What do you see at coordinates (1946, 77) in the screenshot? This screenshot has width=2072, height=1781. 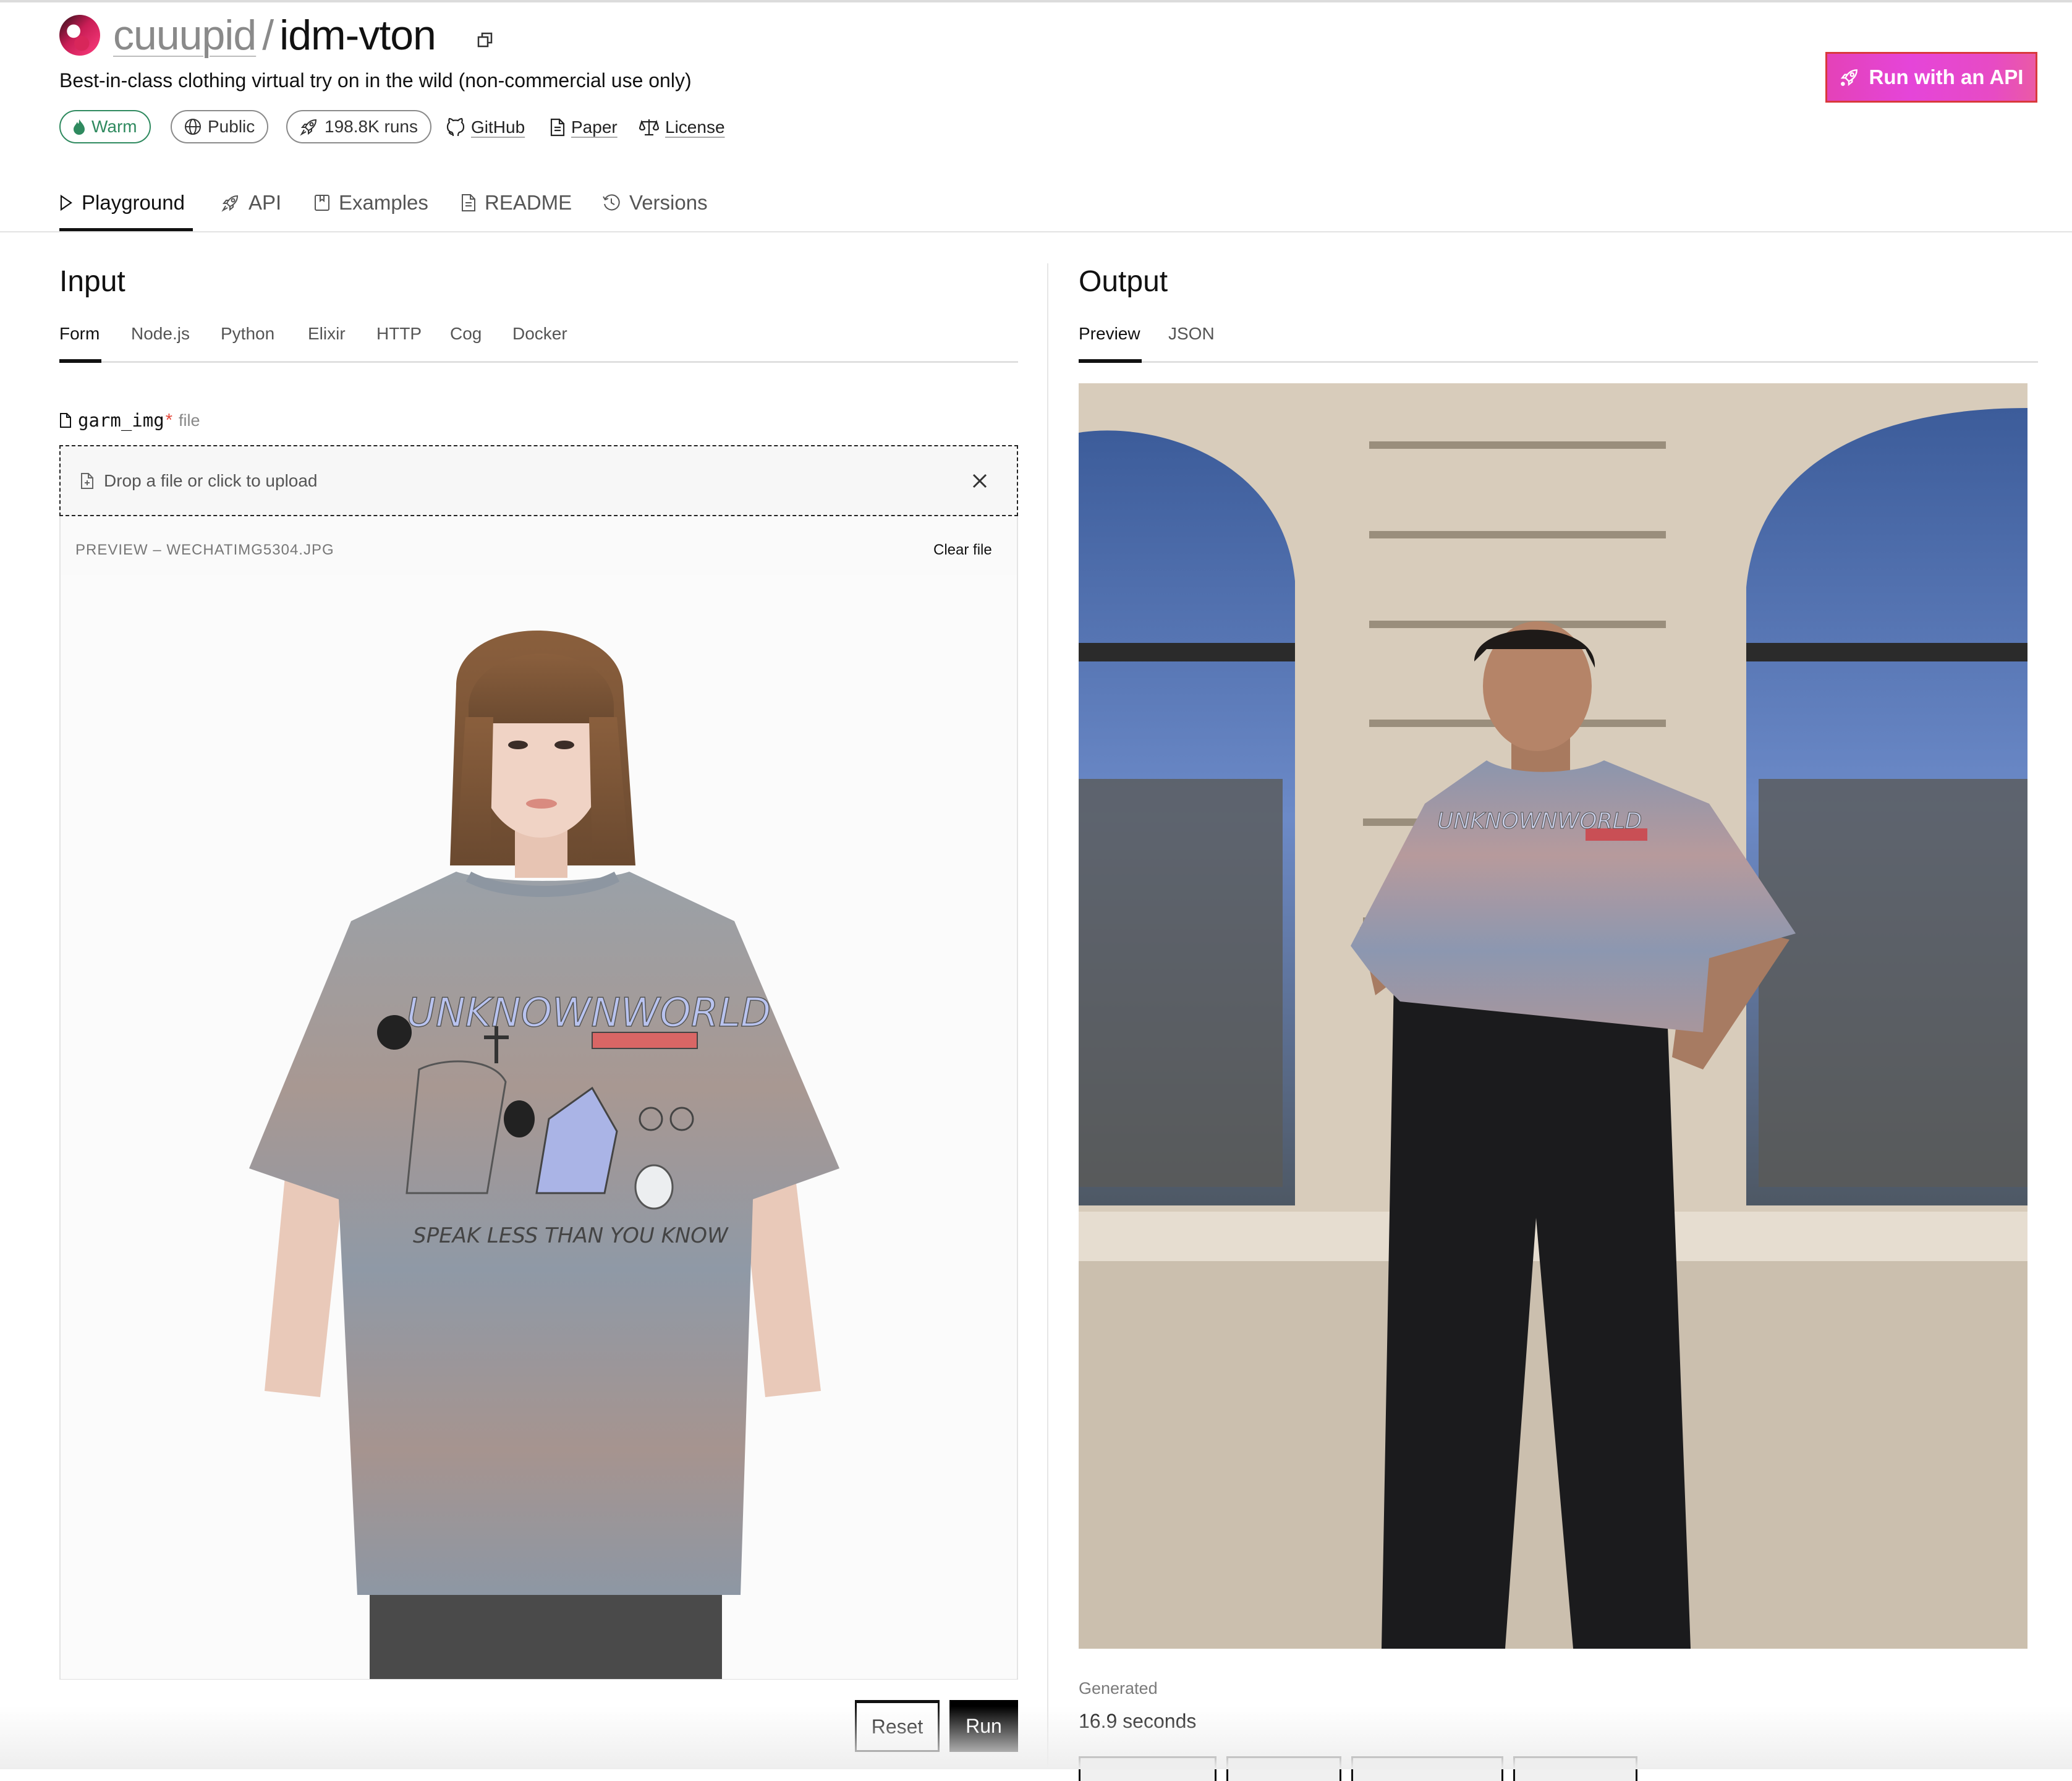 I see `api-button-label: Run with an API` at bounding box center [1946, 77].